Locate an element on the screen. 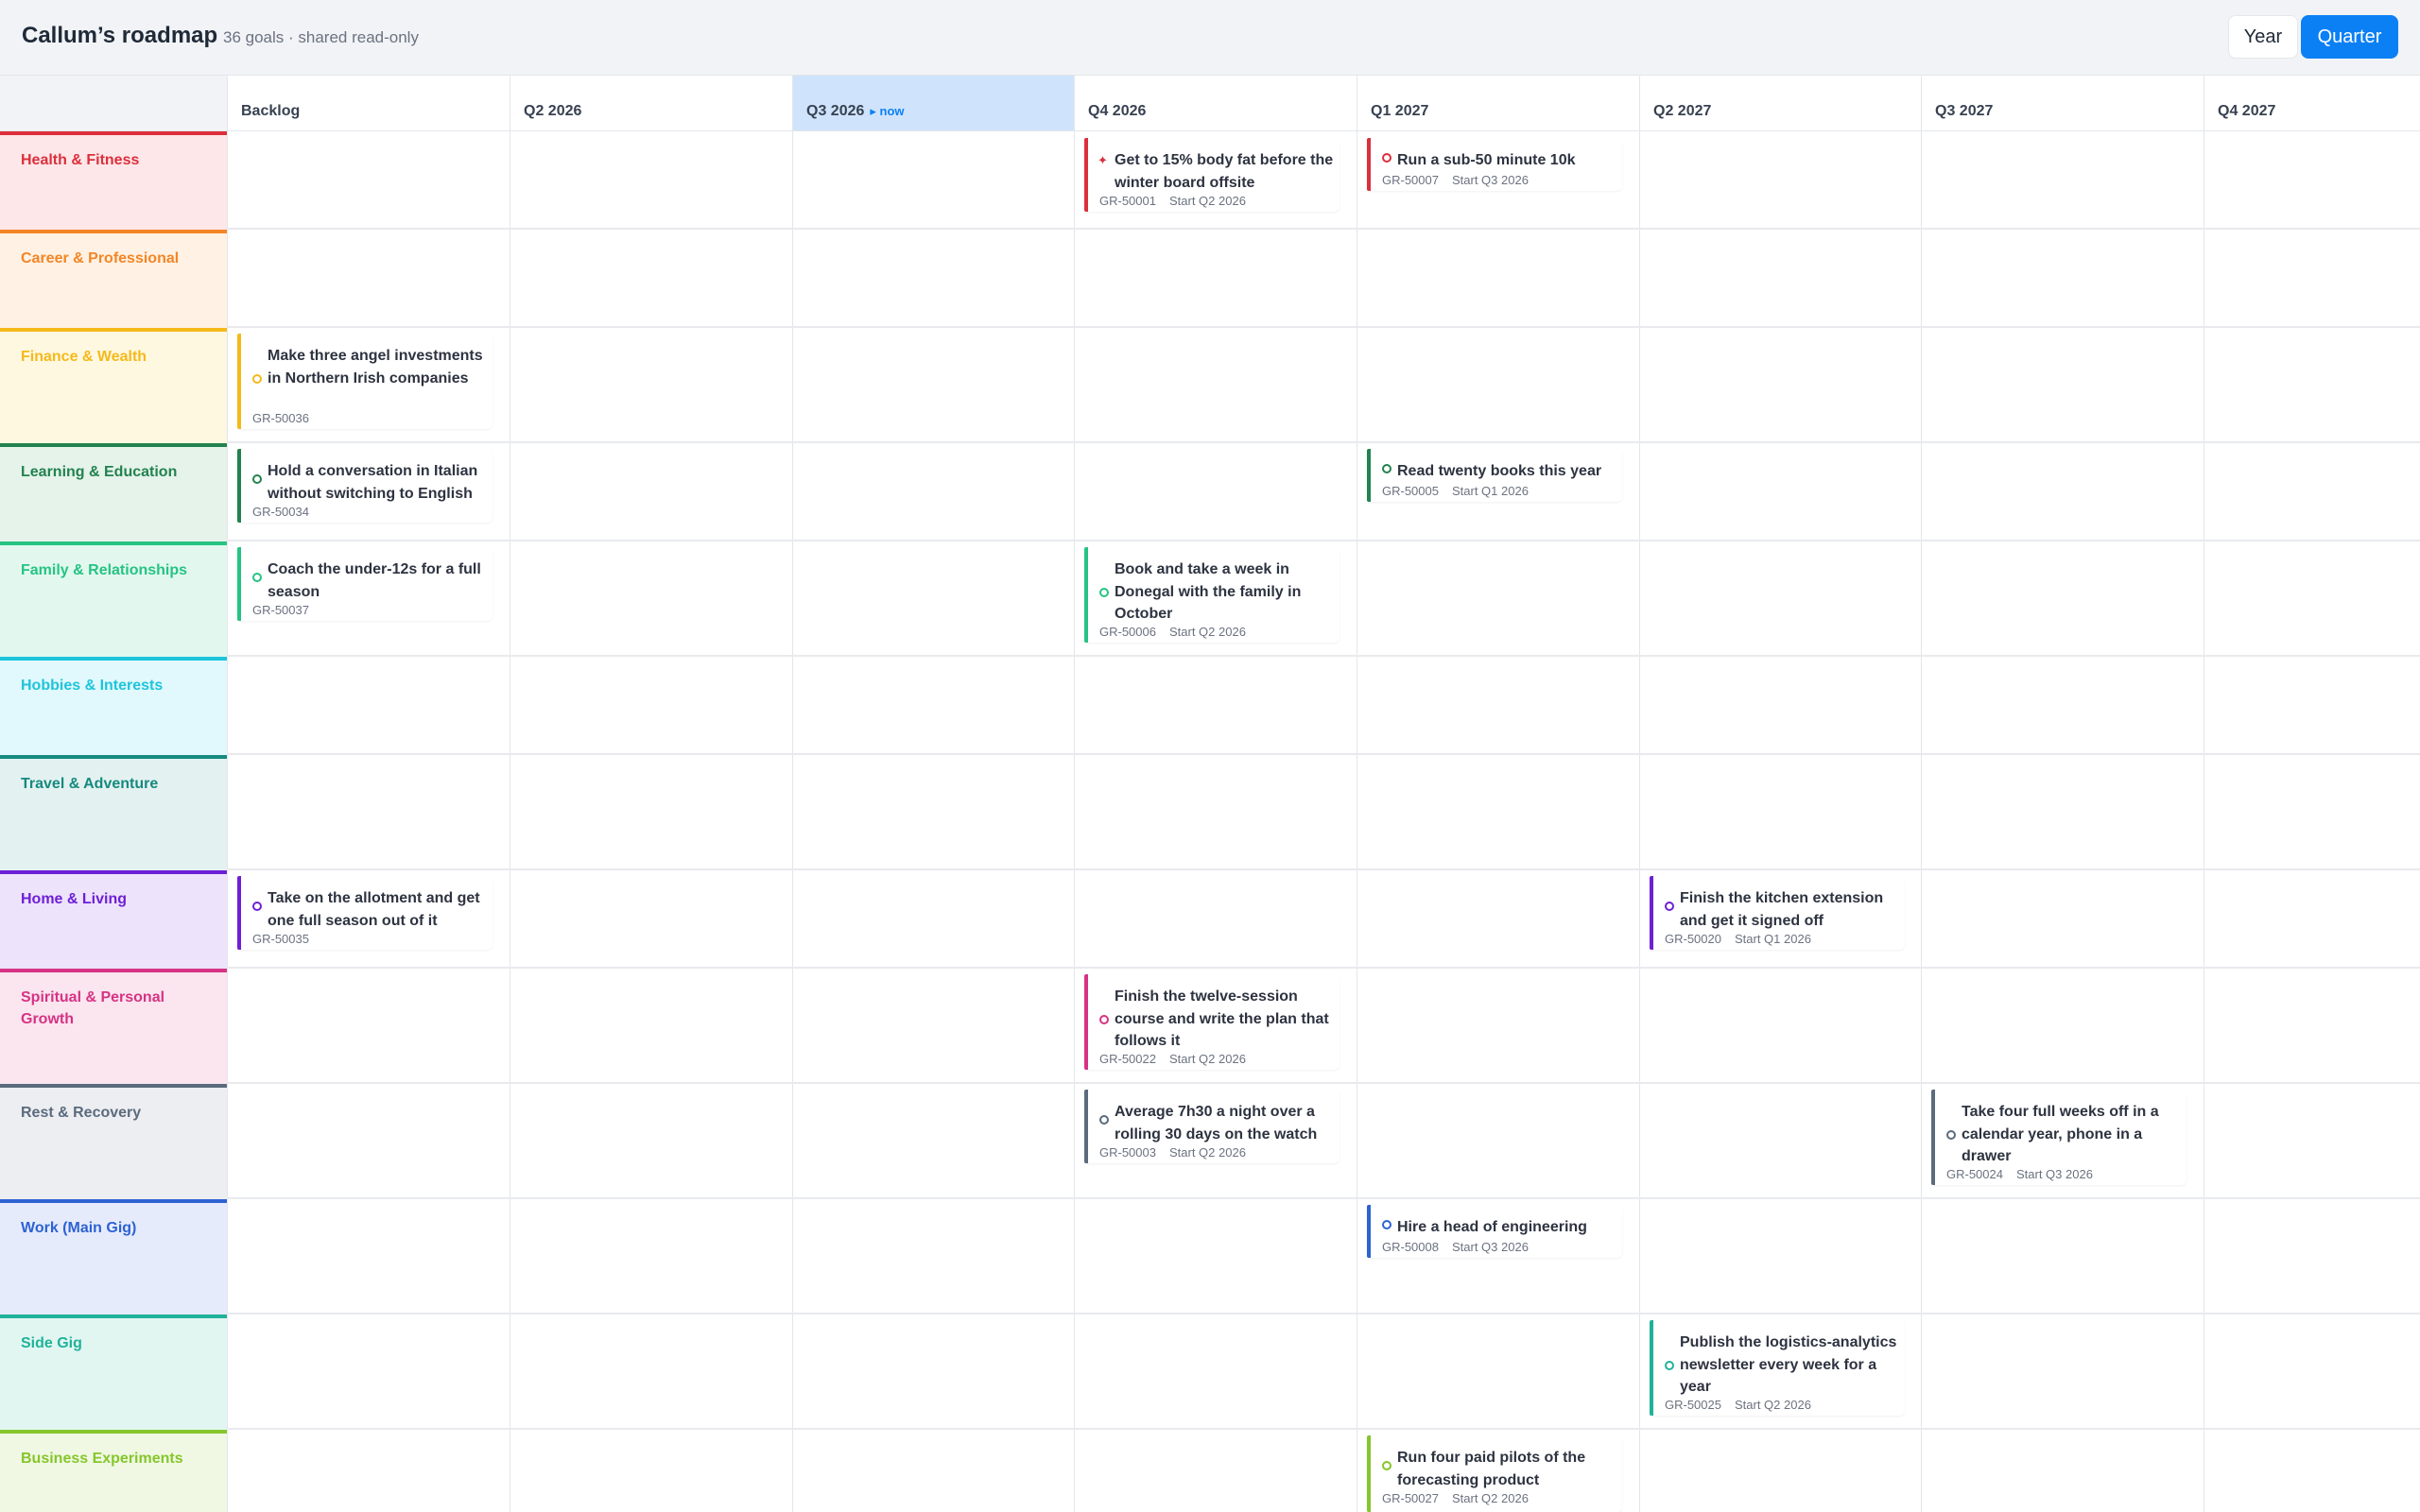 This screenshot has height=1512, width=2420. lane-label: Rest & Recovery is located at coordinates (81, 1113).